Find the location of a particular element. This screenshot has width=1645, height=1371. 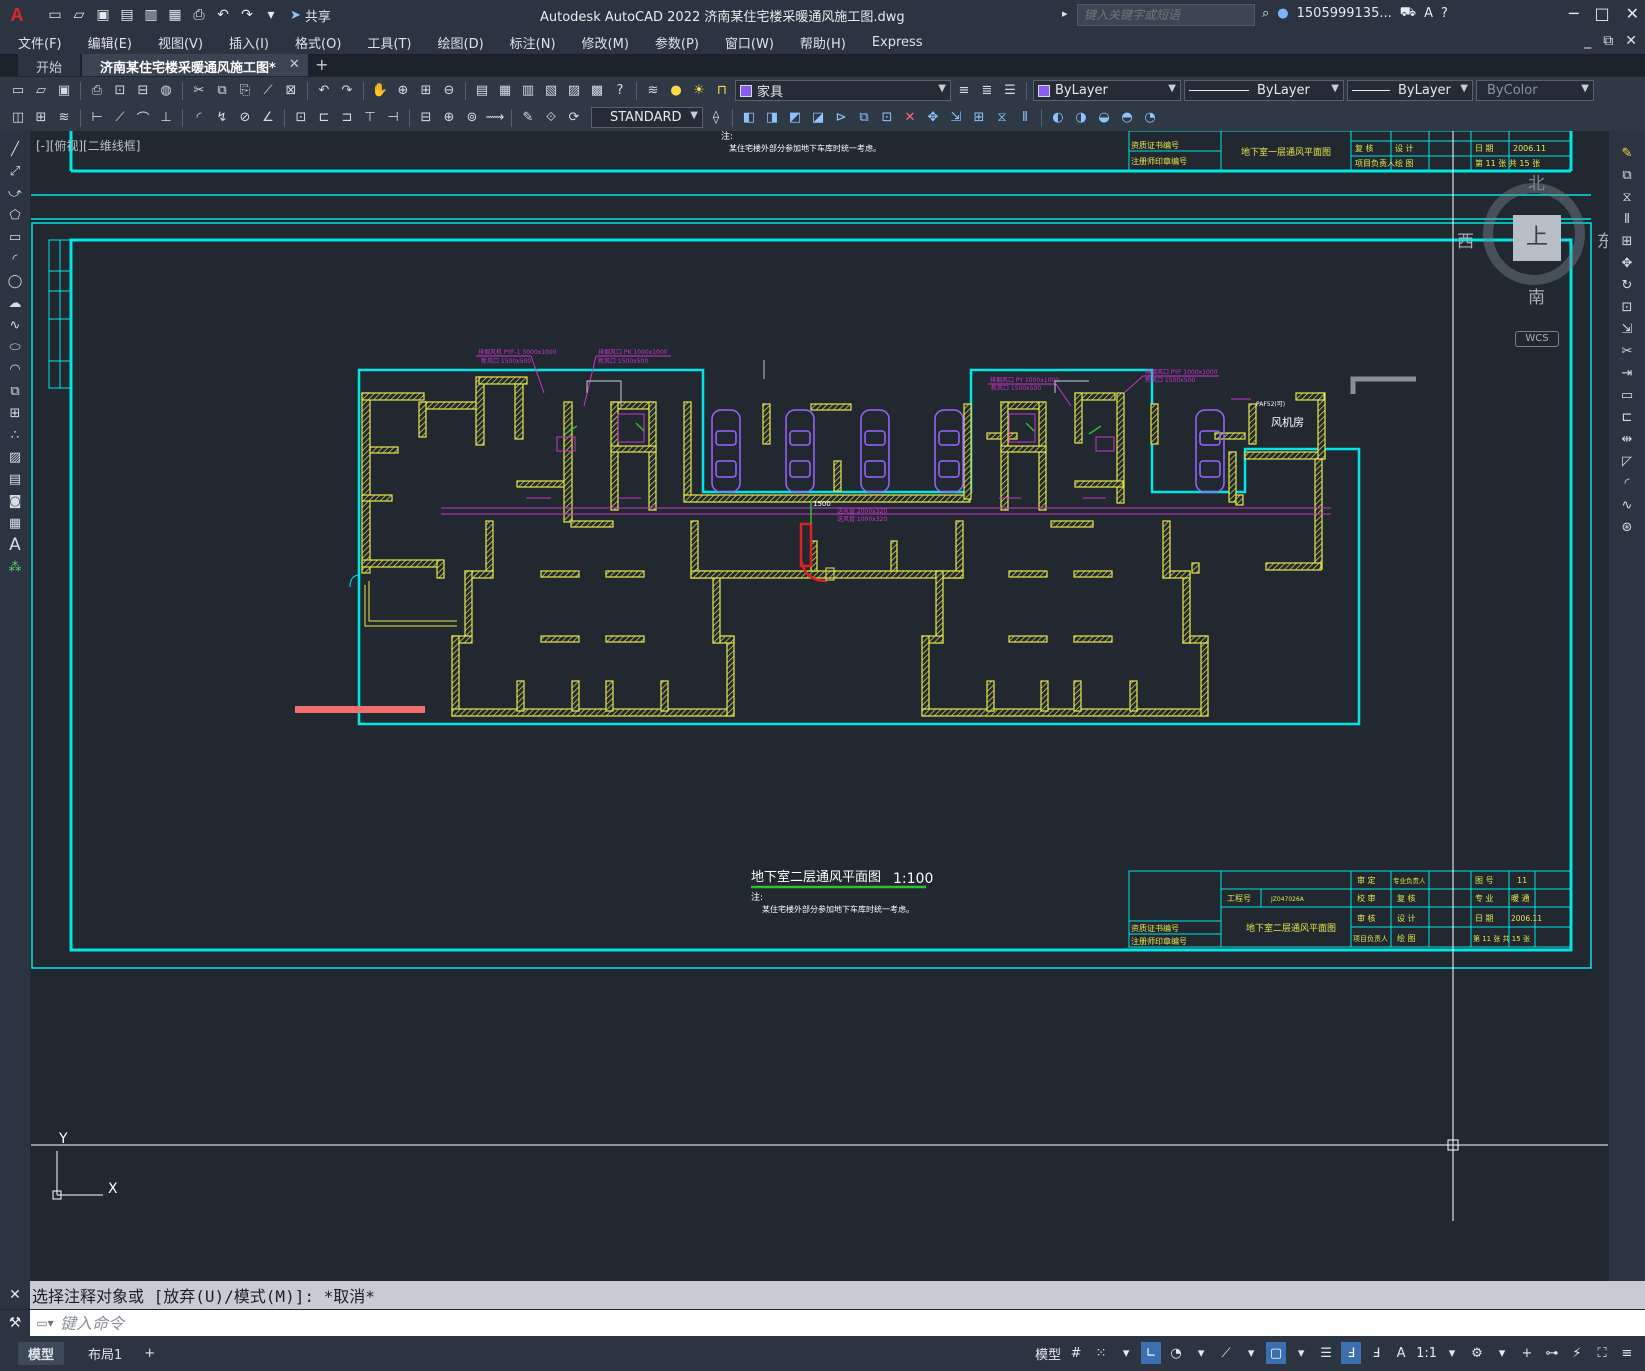

view-right-icon: ◪ is located at coordinates (818, 118).